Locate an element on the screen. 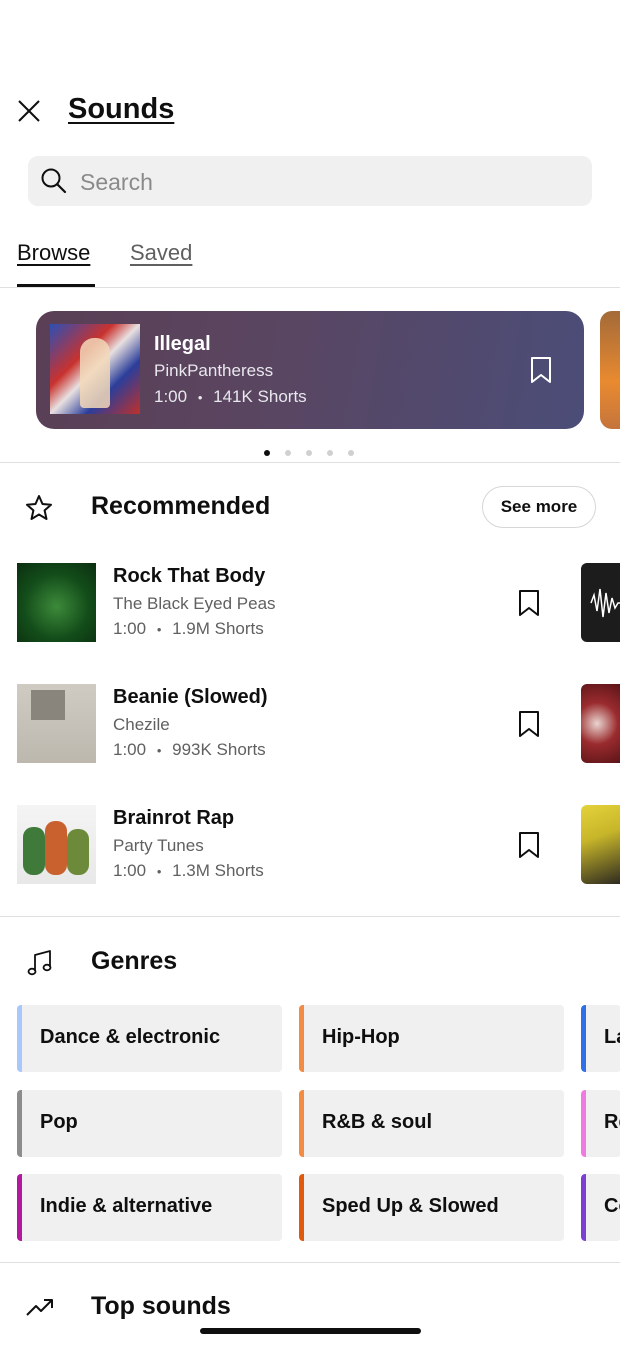 Image resolution: width=620 pixels, height=1347 pixels. tab-browse: Browse is located at coordinates (53, 253).